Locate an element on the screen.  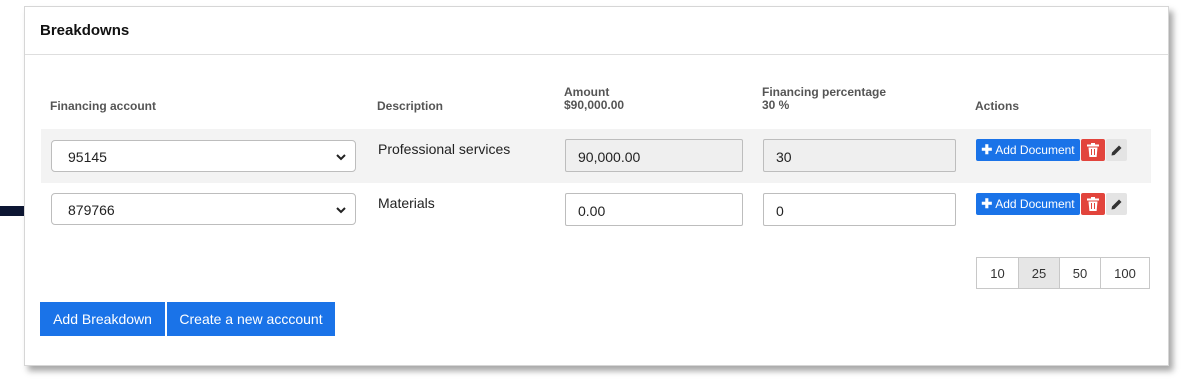
page-size-25: 25 is located at coordinates (1039, 273).